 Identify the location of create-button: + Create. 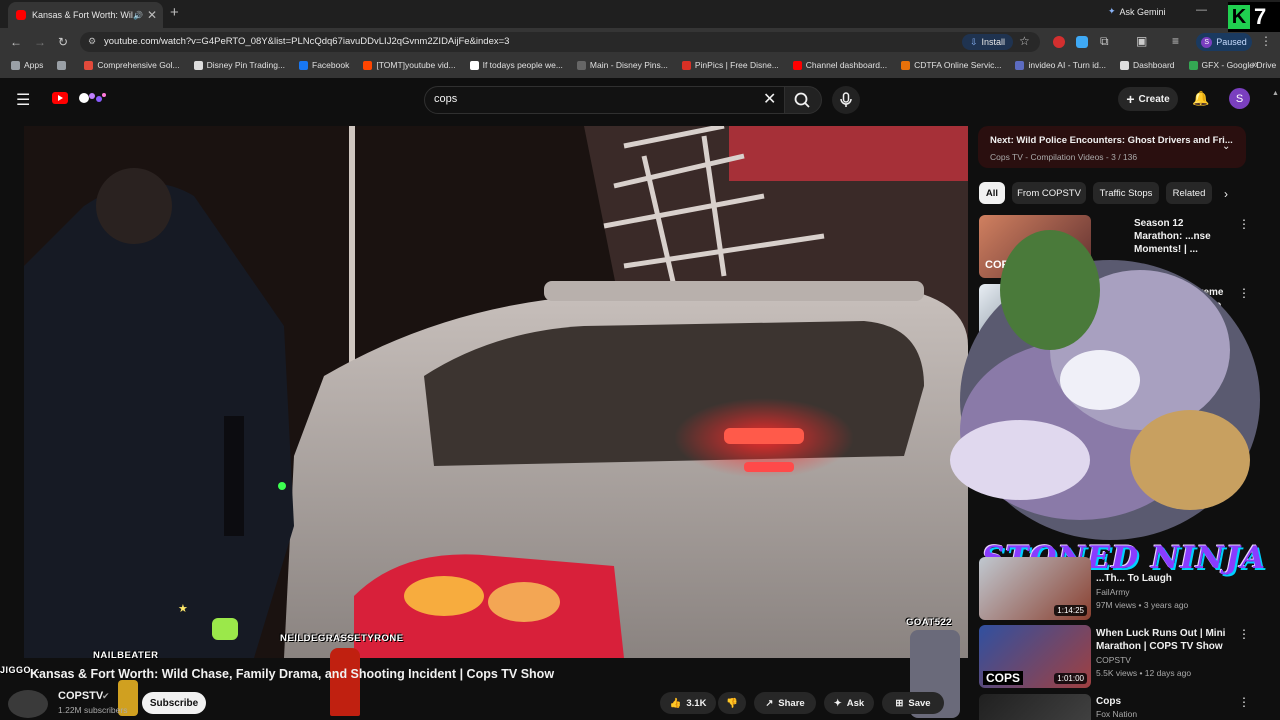
(1148, 99).